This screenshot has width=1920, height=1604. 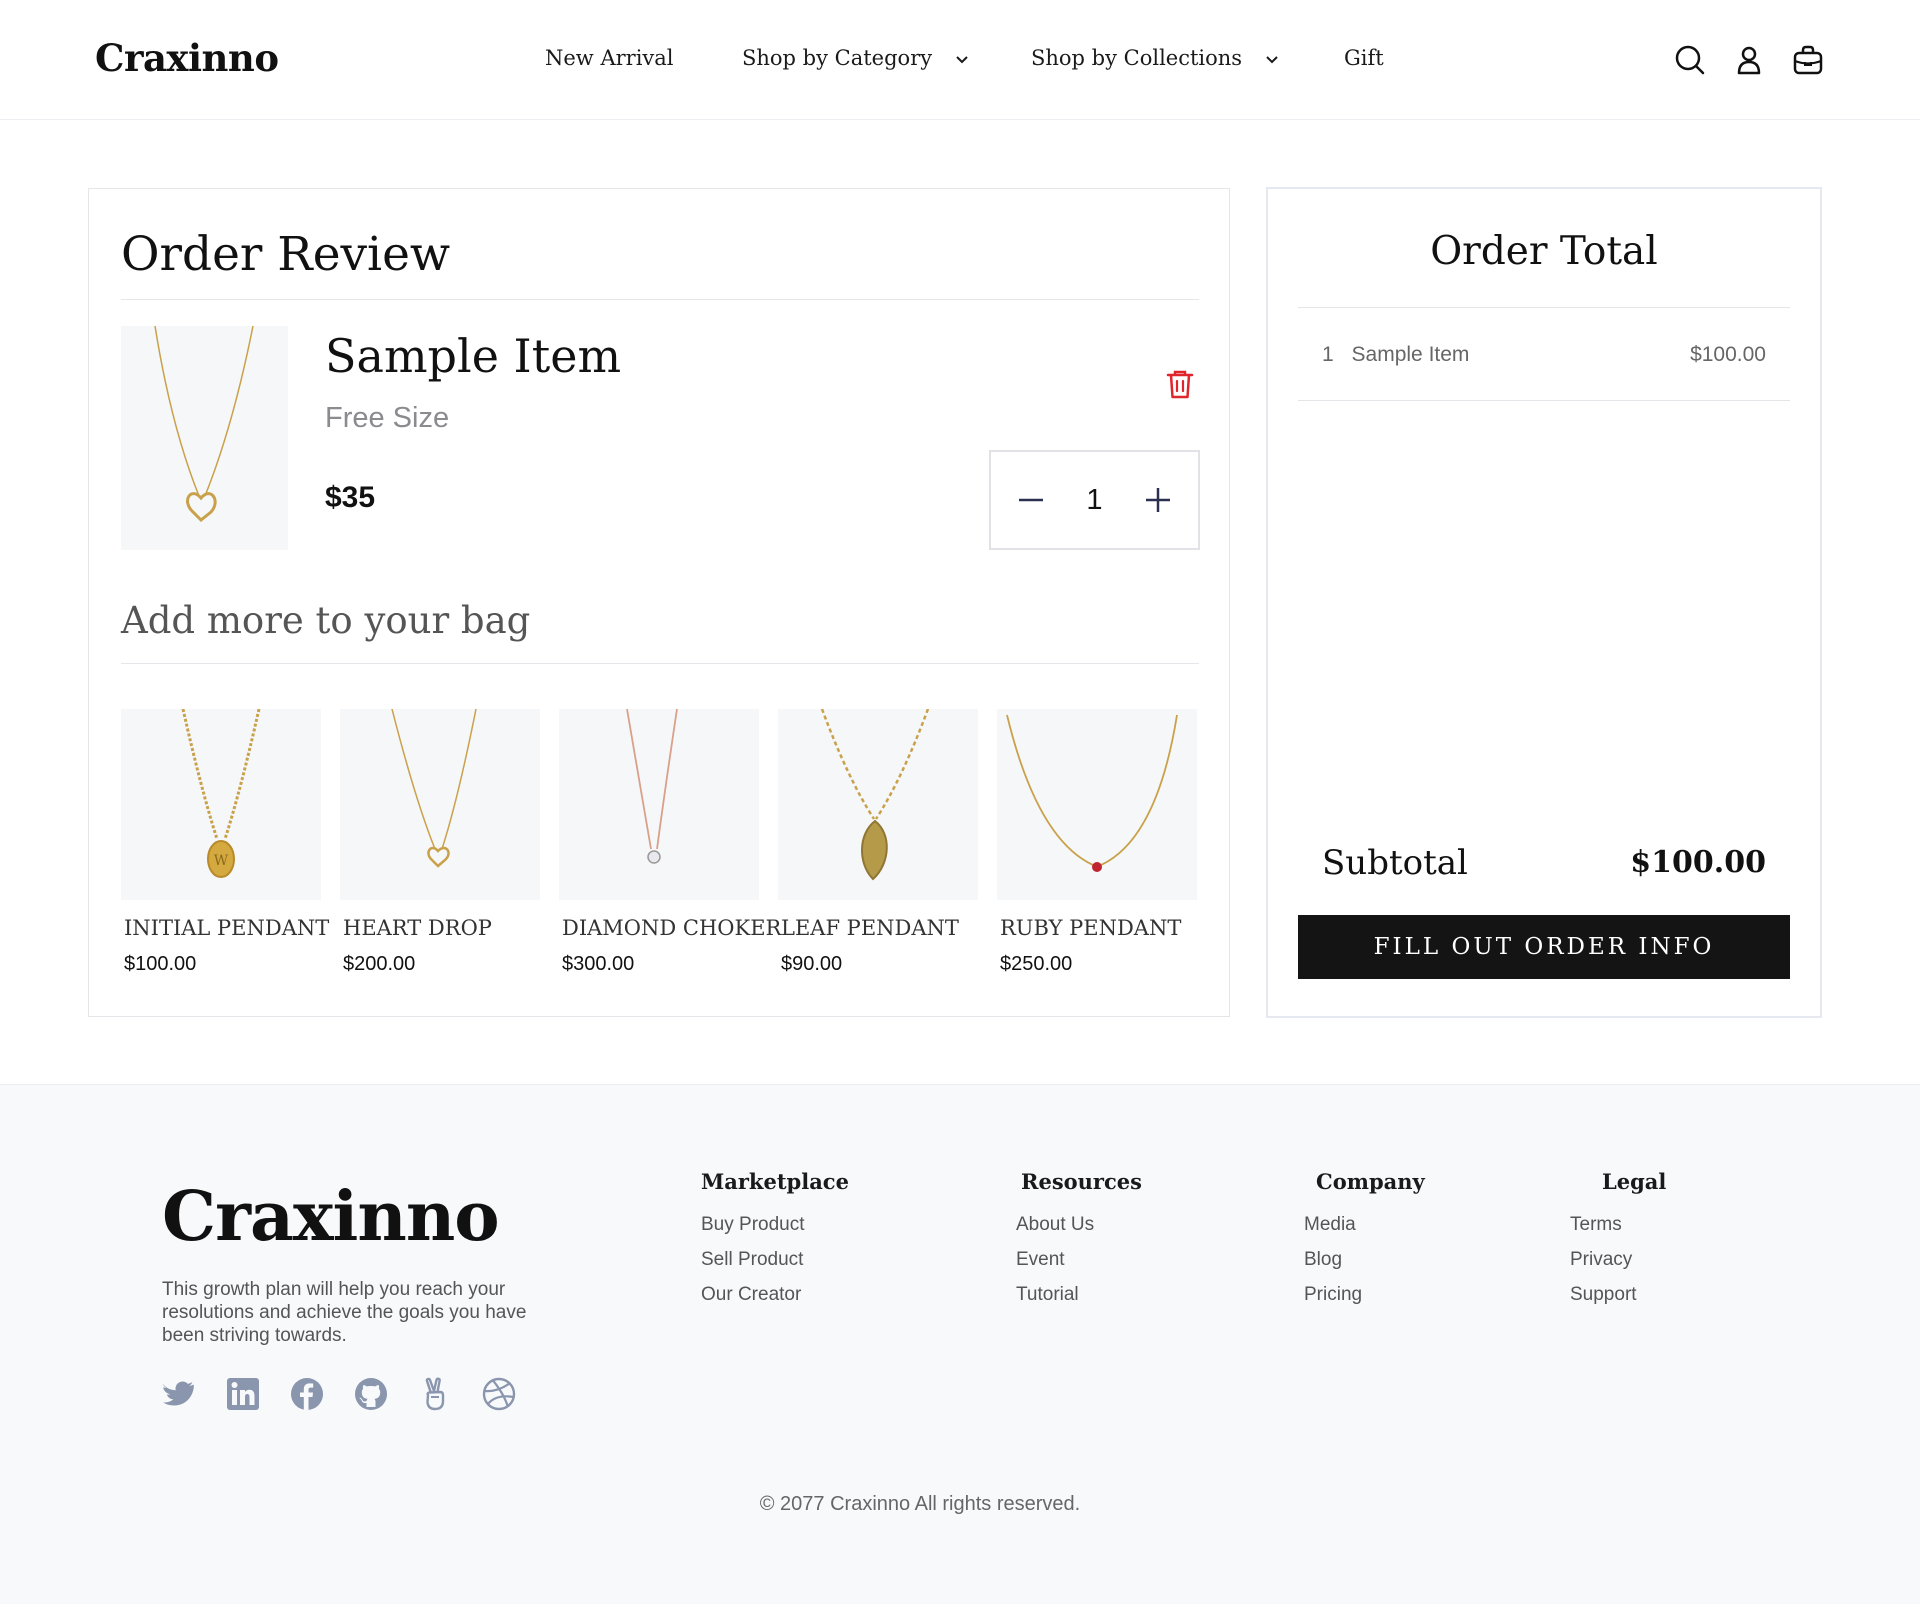 What do you see at coordinates (598, 964) in the screenshot?
I see `product-price: $300.00` at bounding box center [598, 964].